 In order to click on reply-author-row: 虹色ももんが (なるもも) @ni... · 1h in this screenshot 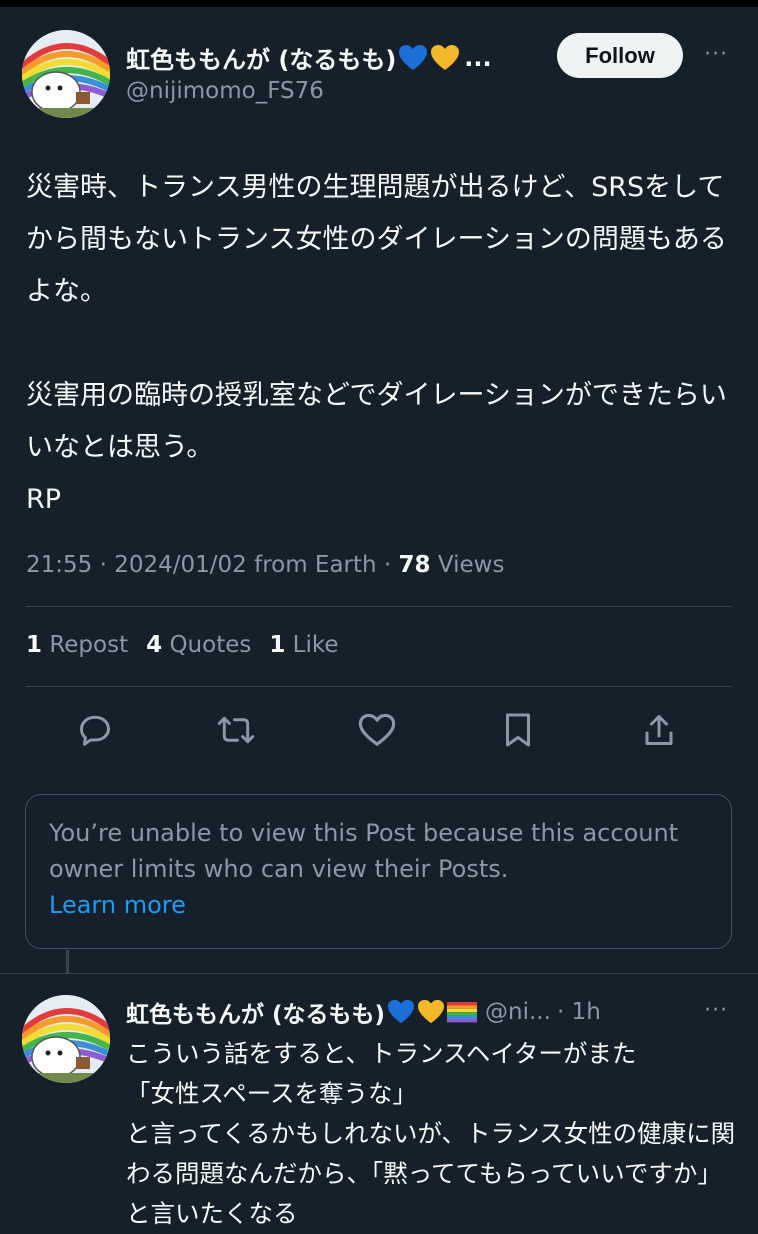, I will do `click(363, 1012)`.